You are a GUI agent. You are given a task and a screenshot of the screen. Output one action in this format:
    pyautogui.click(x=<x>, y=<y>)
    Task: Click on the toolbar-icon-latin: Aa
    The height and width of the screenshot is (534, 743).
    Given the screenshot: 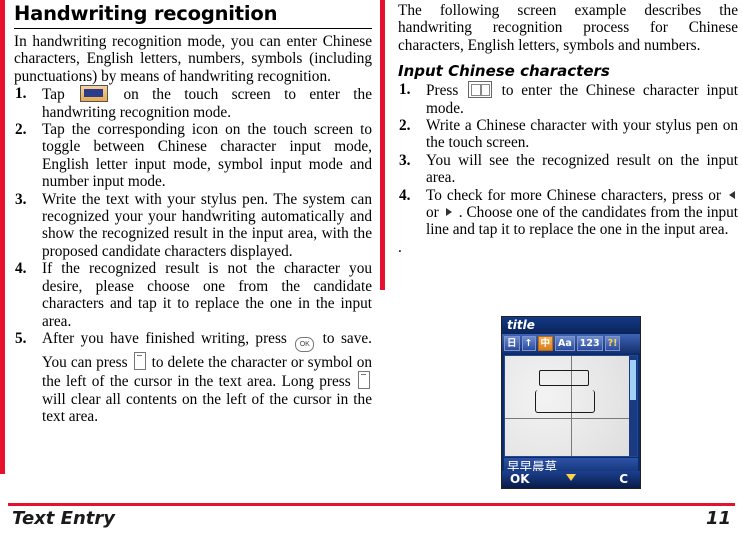 What is the action you would take?
    pyautogui.click(x=565, y=343)
    